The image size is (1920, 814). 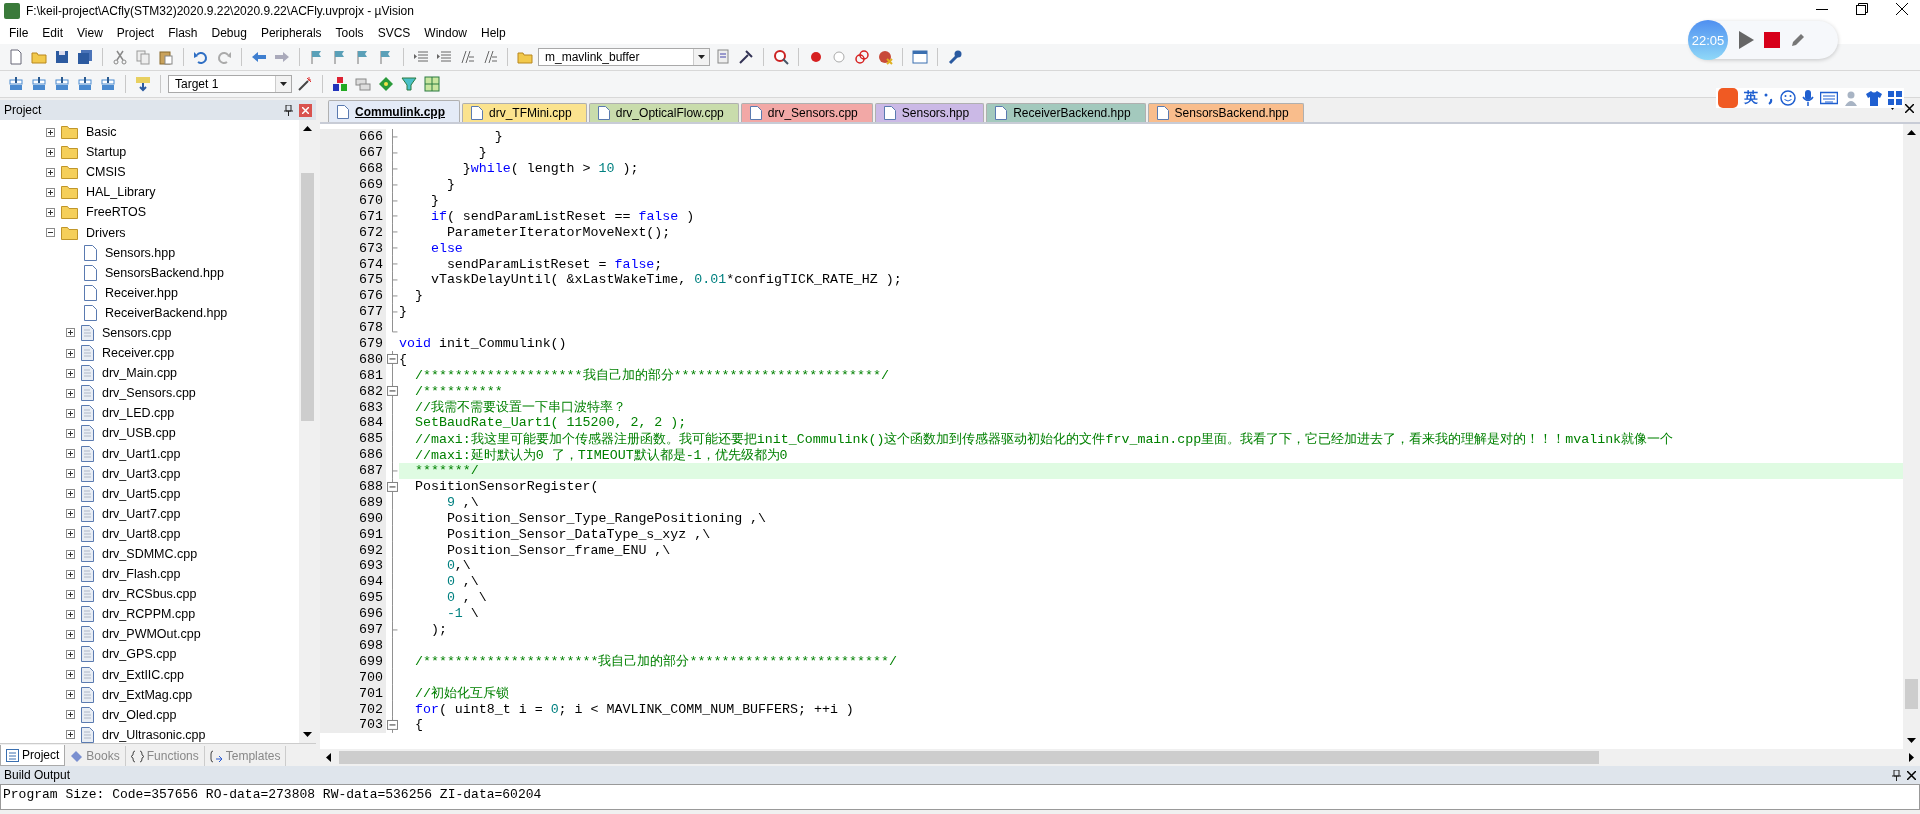 I want to click on menu-item: Flash, so click(x=183, y=33).